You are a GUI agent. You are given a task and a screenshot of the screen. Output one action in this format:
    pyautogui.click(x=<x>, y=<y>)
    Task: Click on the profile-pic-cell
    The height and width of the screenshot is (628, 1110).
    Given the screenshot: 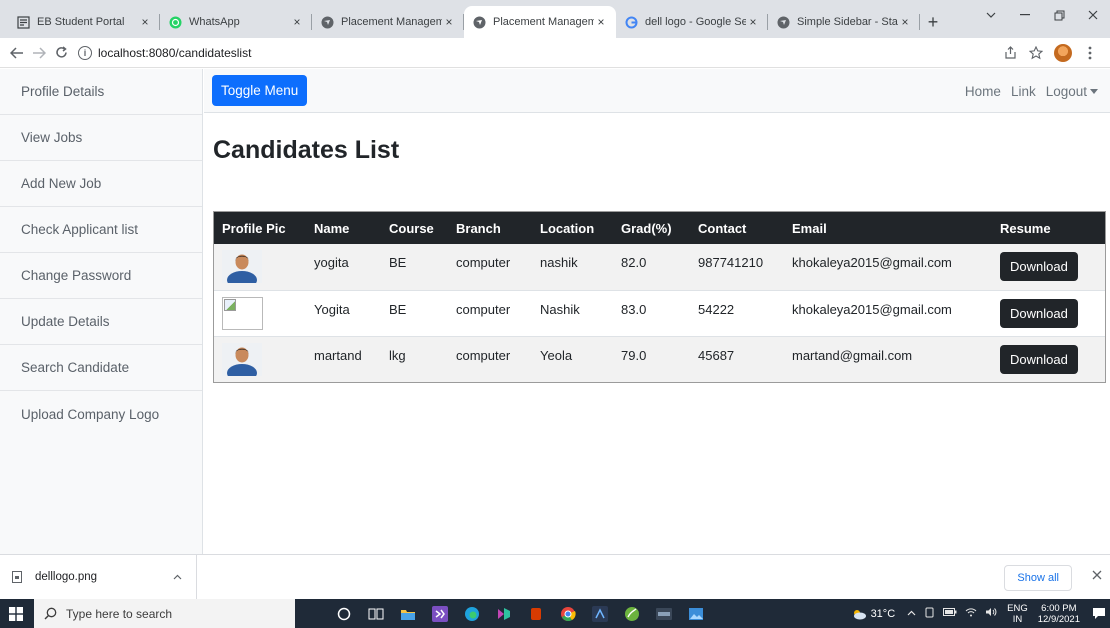 What is the action you would take?
    pyautogui.click(x=260, y=312)
    